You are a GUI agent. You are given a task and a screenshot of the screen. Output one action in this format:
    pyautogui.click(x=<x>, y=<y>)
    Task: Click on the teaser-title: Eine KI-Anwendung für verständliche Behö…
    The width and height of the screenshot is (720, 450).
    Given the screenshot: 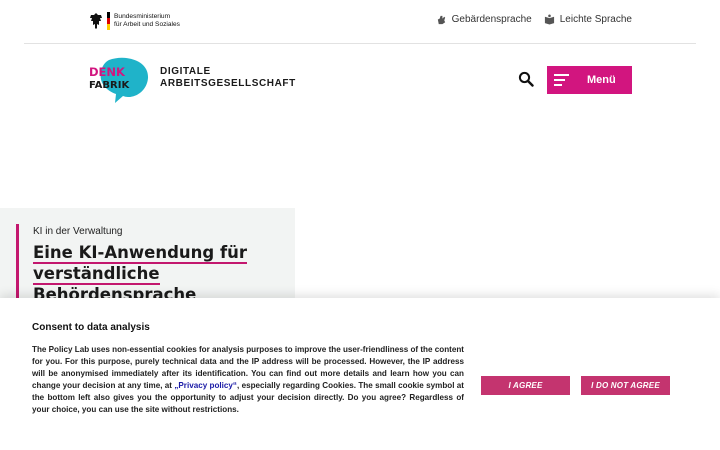 What is the action you would take?
    pyautogui.click(x=160, y=274)
    